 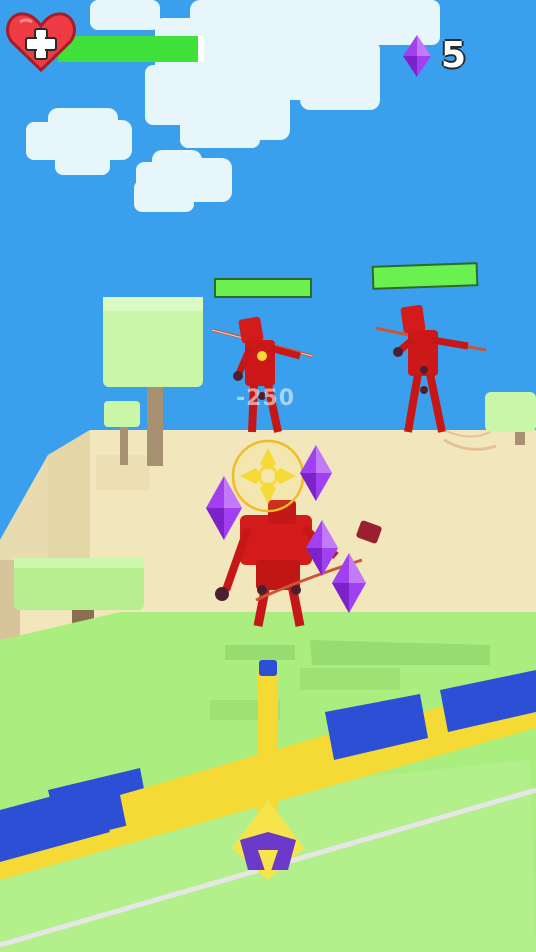 What do you see at coordinates (453, 55) in the screenshot?
I see `gem-count: 5` at bounding box center [453, 55].